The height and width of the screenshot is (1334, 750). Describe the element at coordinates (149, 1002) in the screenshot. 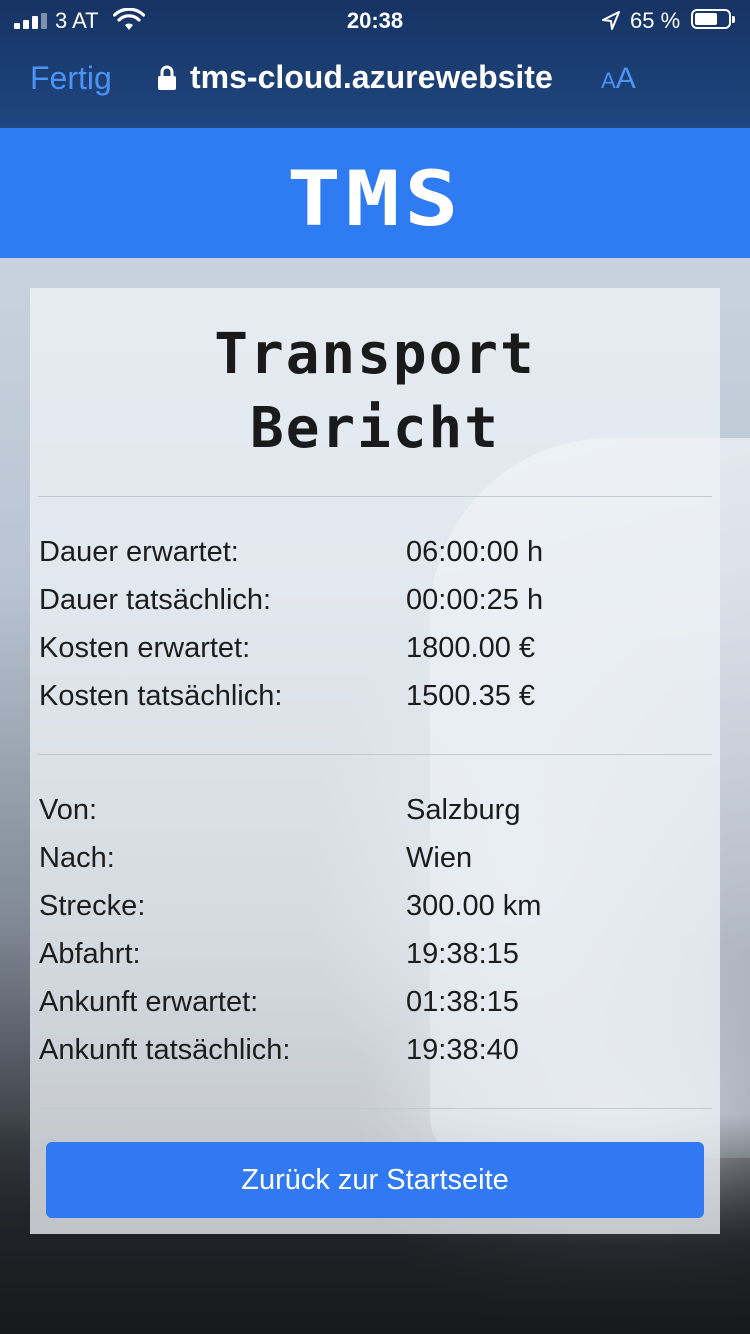

I see `row-label: Ankunft erwartet:` at that location.